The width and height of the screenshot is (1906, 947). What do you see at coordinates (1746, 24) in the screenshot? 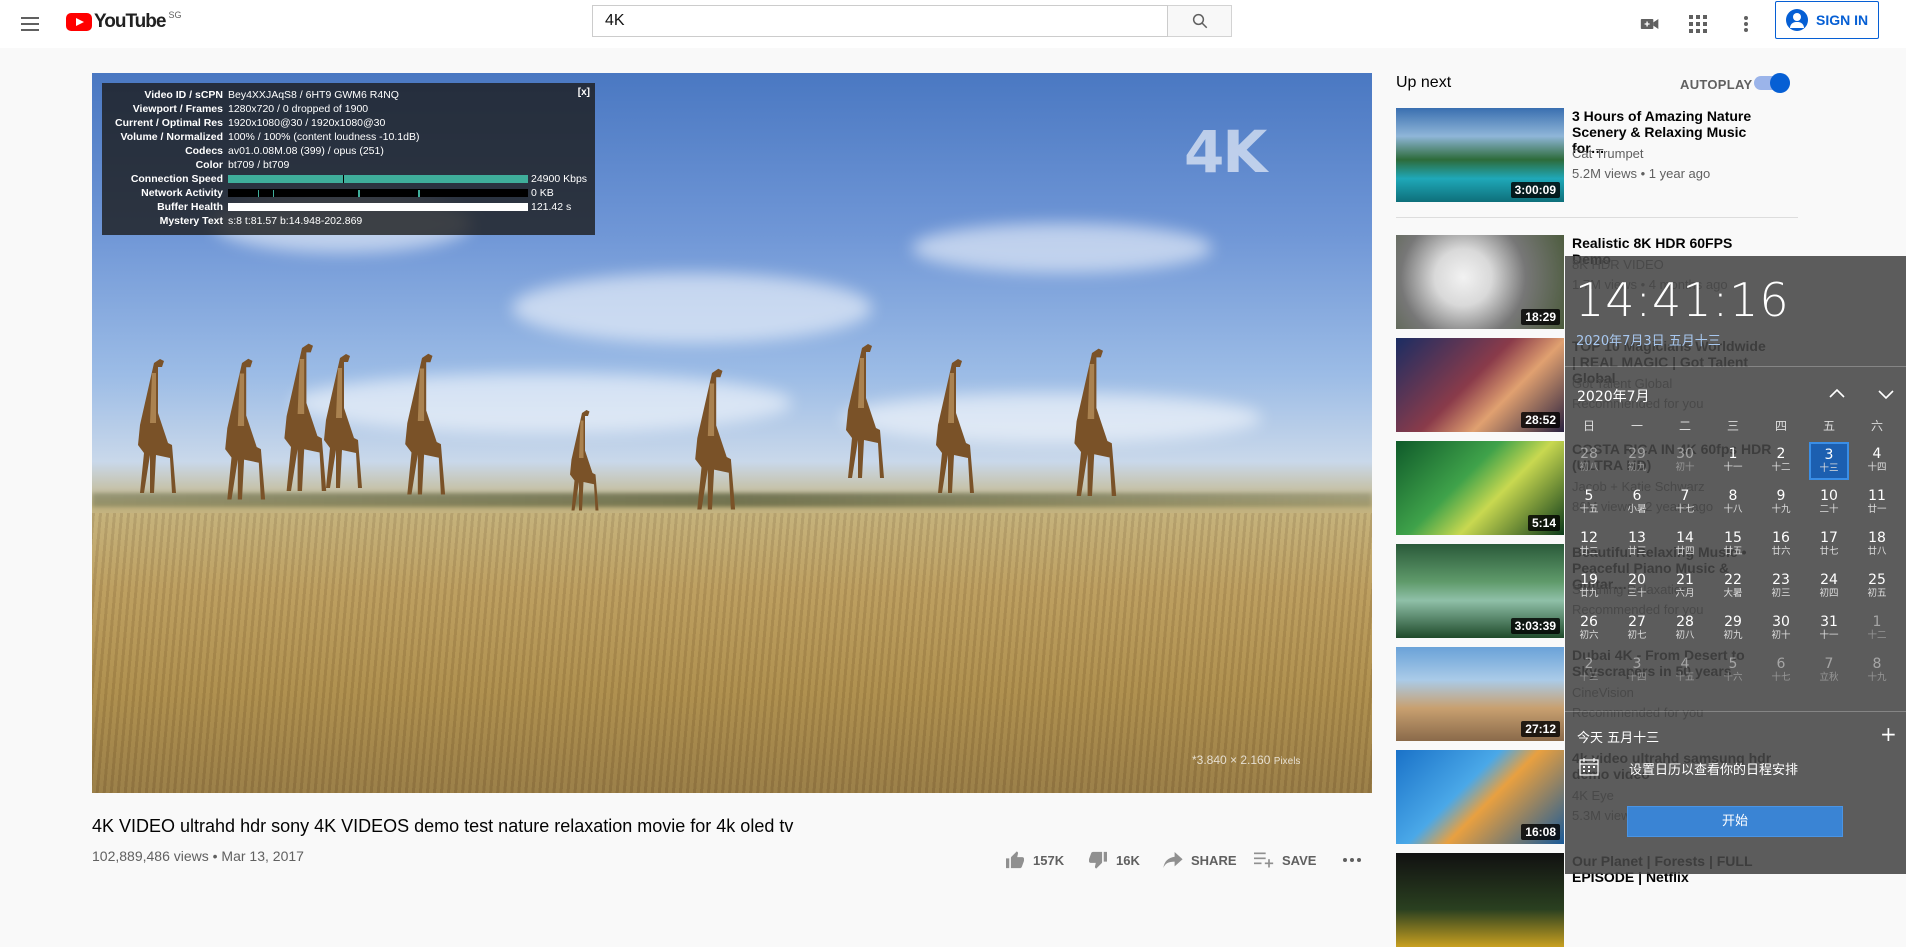
I see `more-options-icon` at bounding box center [1746, 24].